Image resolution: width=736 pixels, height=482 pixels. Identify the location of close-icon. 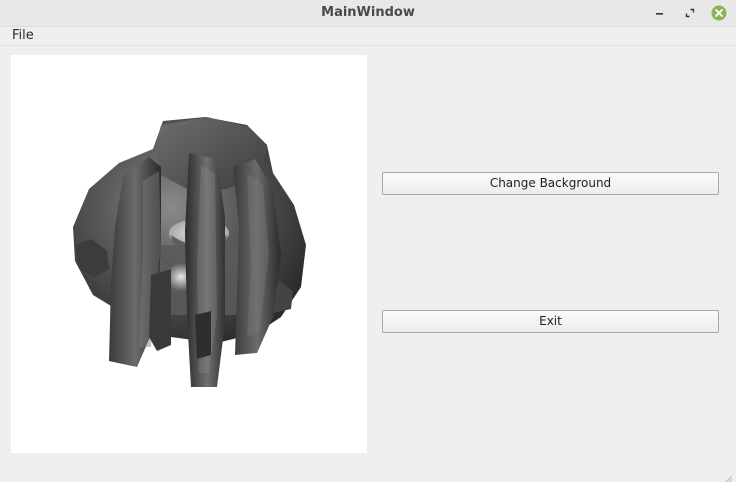
(719, 13).